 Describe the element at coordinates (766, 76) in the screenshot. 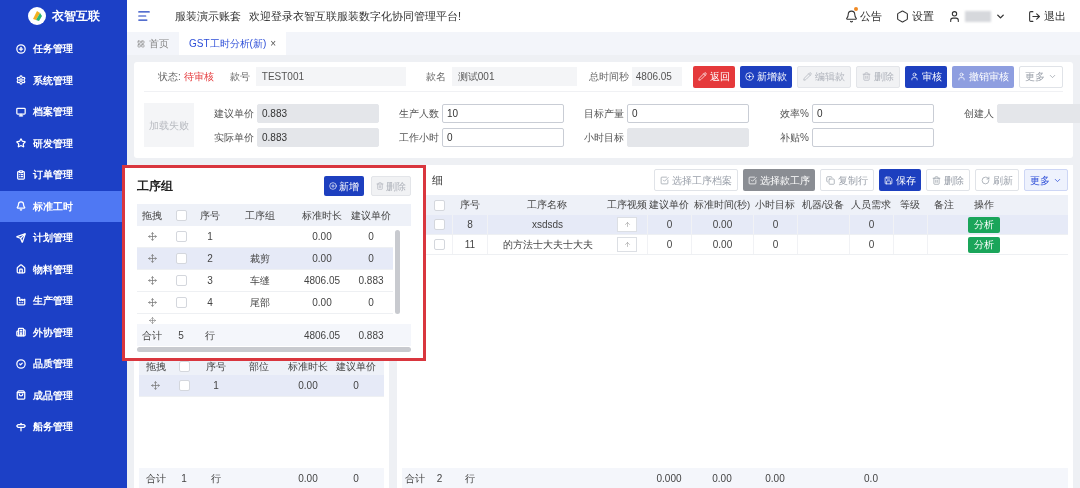

I see `toolbar-button: 新增款` at that location.